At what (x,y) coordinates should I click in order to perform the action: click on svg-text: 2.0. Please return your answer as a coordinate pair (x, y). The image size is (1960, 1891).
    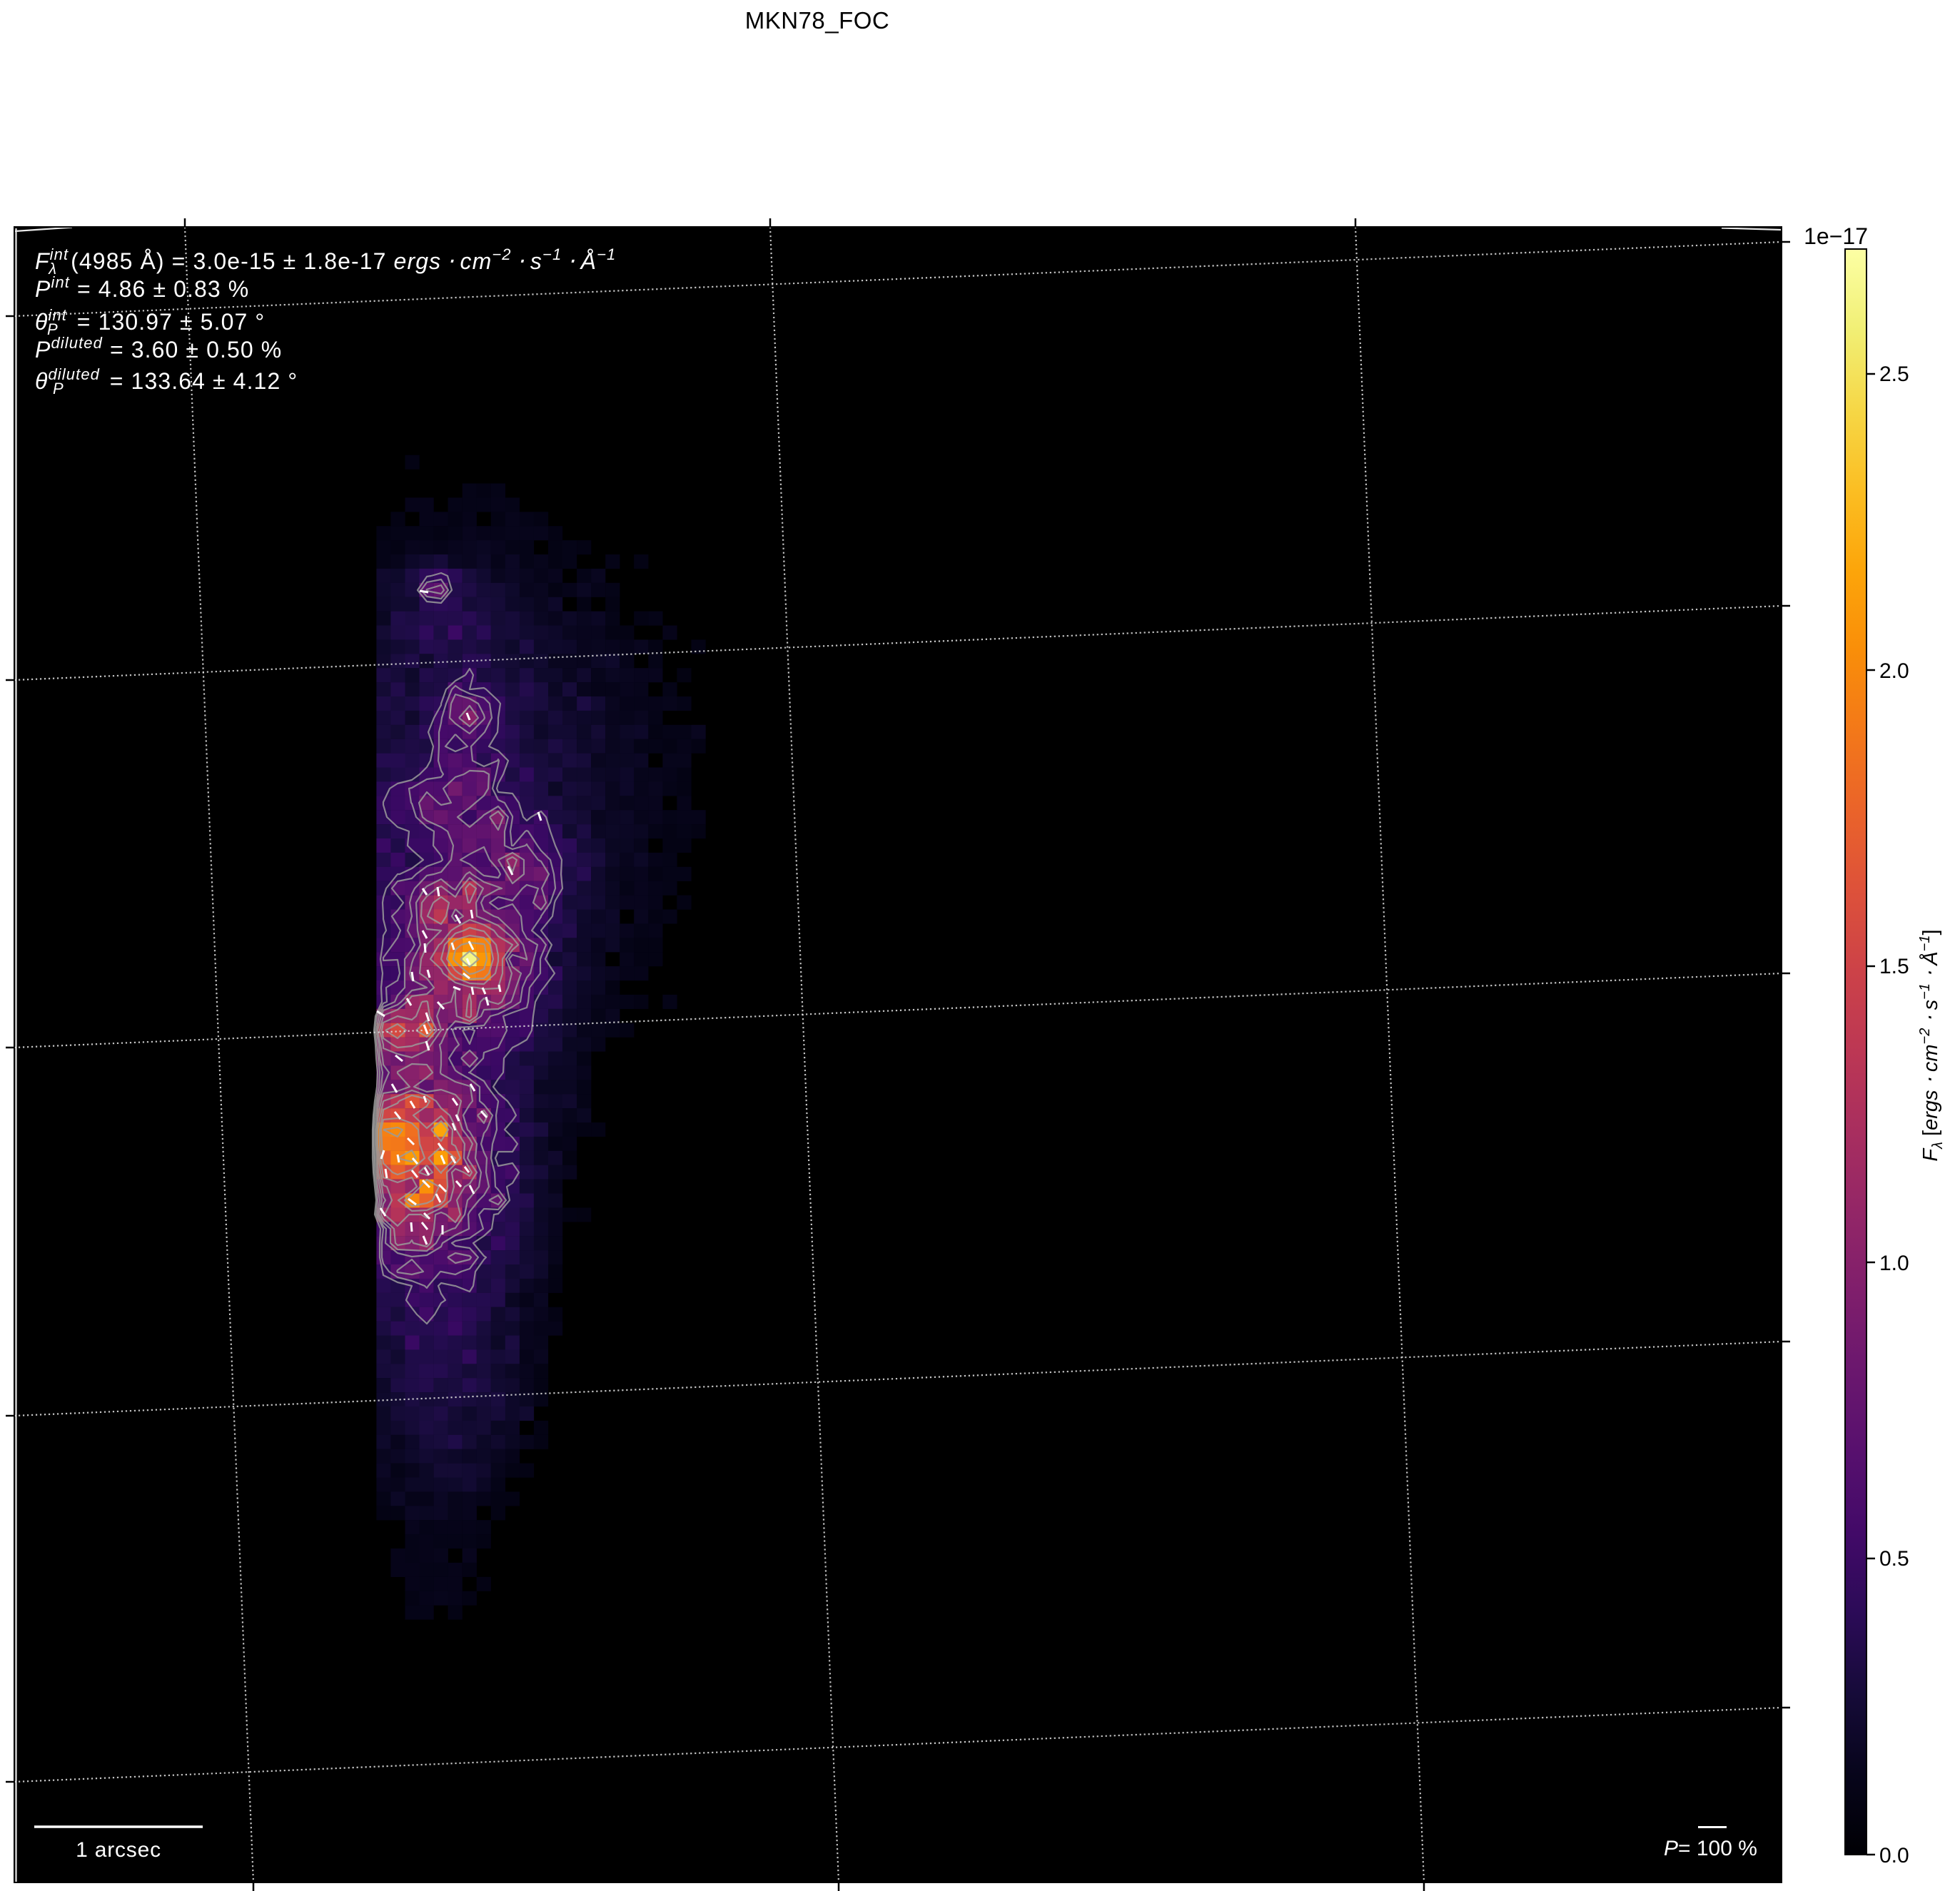
    Looking at the image, I should click on (1894, 671).